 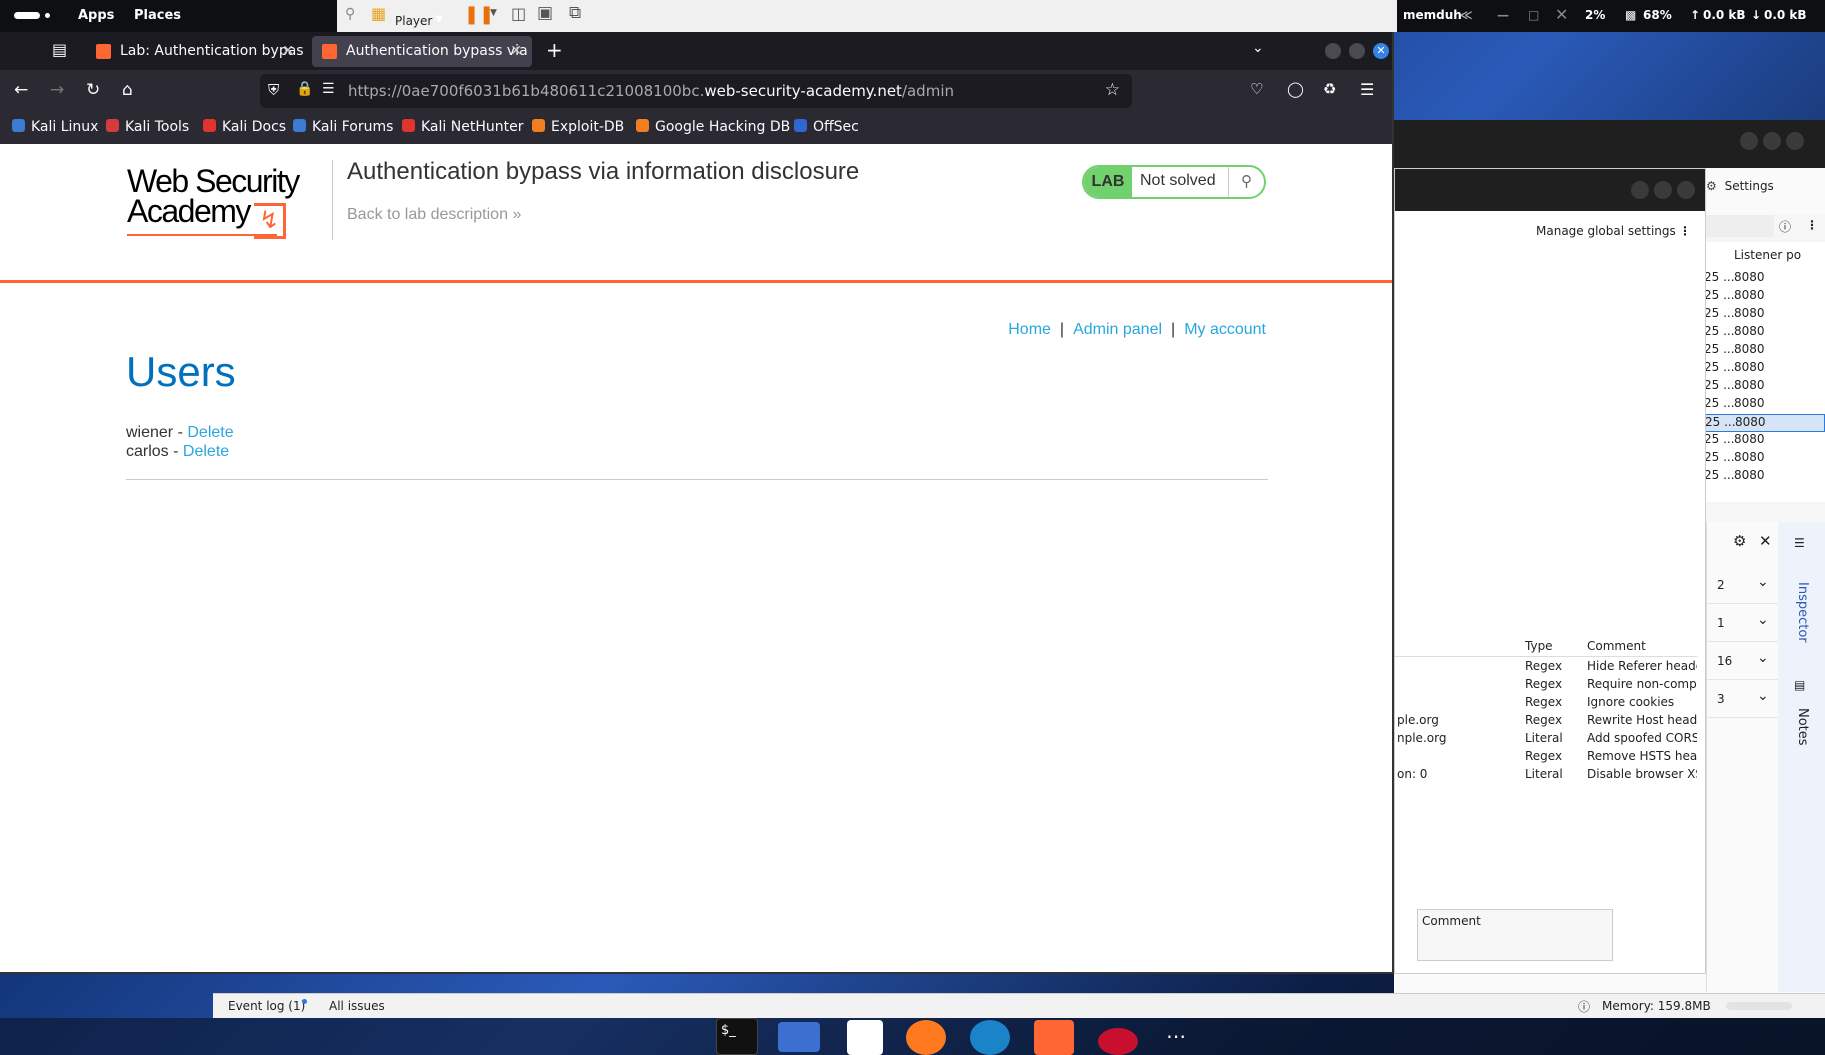 What do you see at coordinates (1515, 935) in the screenshot?
I see `comment-field: Comment` at bounding box center [1515, 935].